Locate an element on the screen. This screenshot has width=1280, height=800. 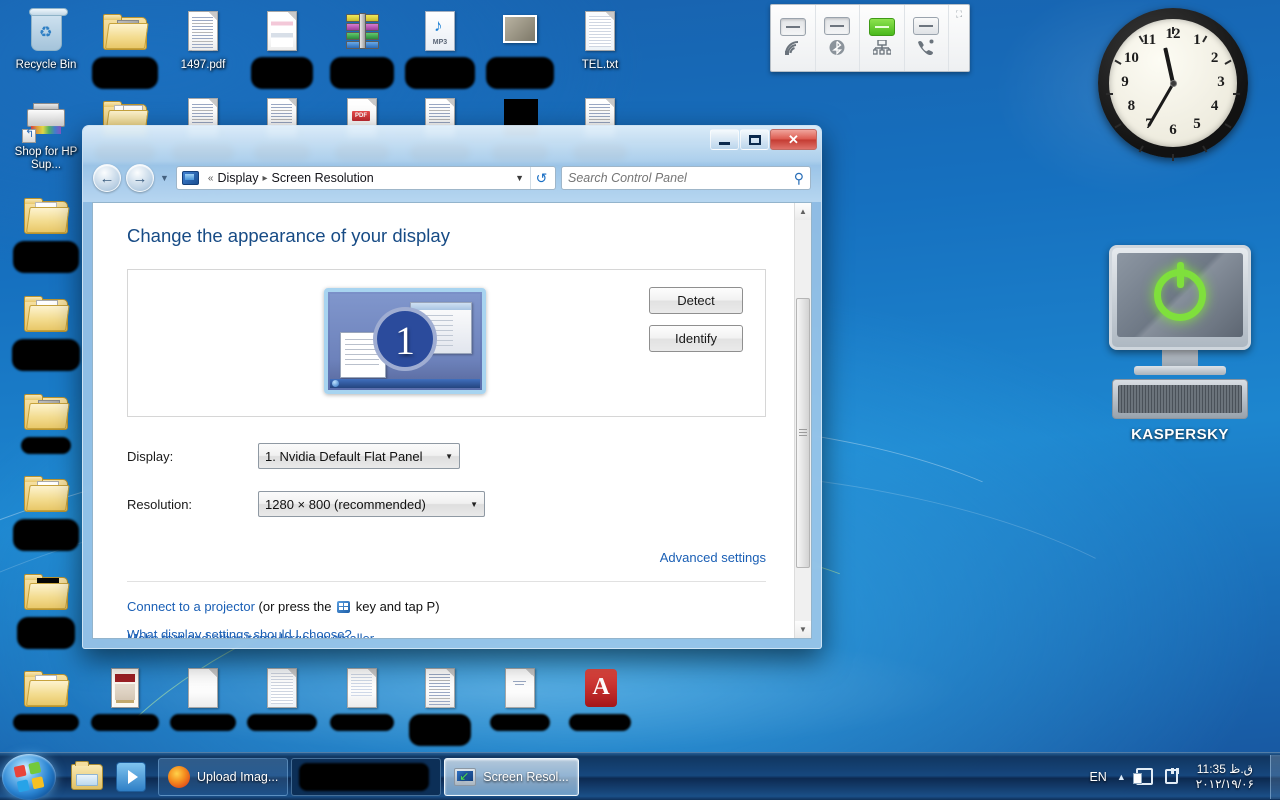
resolution-dropdown: 1280 × 800 (recommended) ▼ is located at coordinates (371, 504).